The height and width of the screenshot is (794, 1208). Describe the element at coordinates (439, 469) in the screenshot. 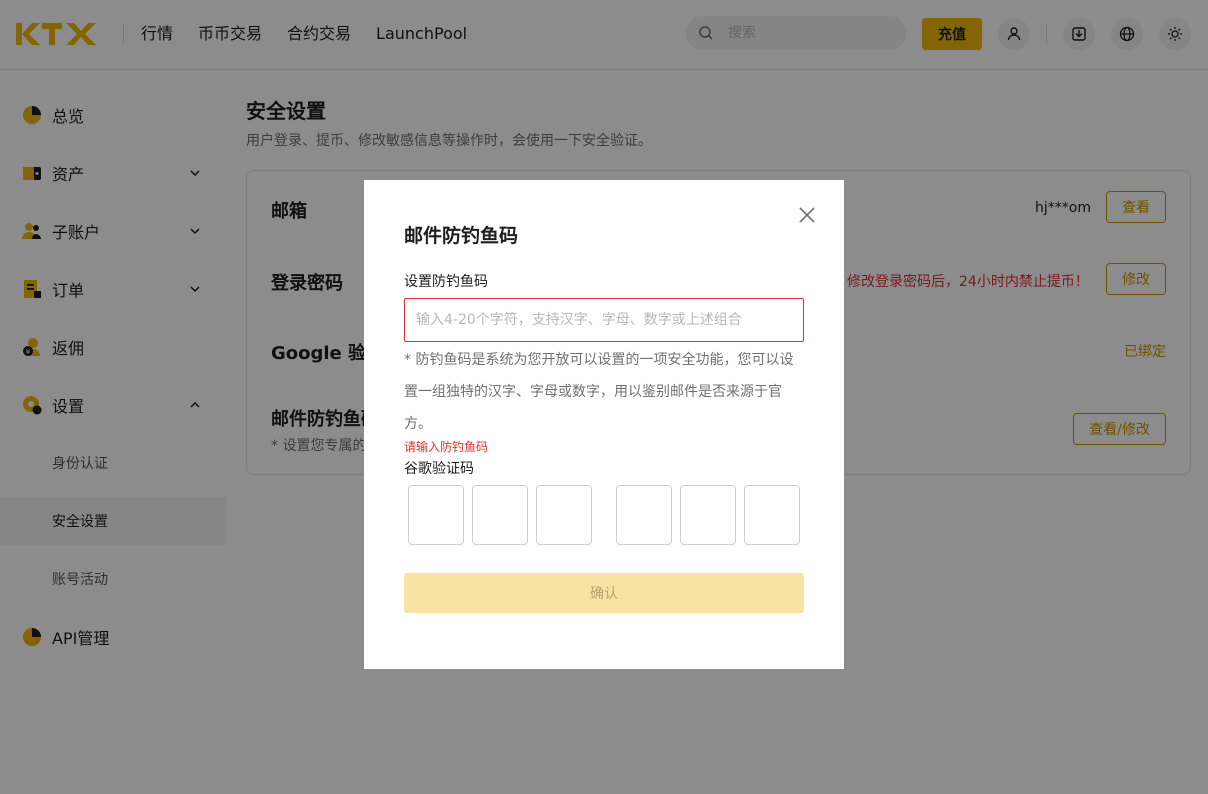

I see `google-code-label: 谷歌验证码` at that location.